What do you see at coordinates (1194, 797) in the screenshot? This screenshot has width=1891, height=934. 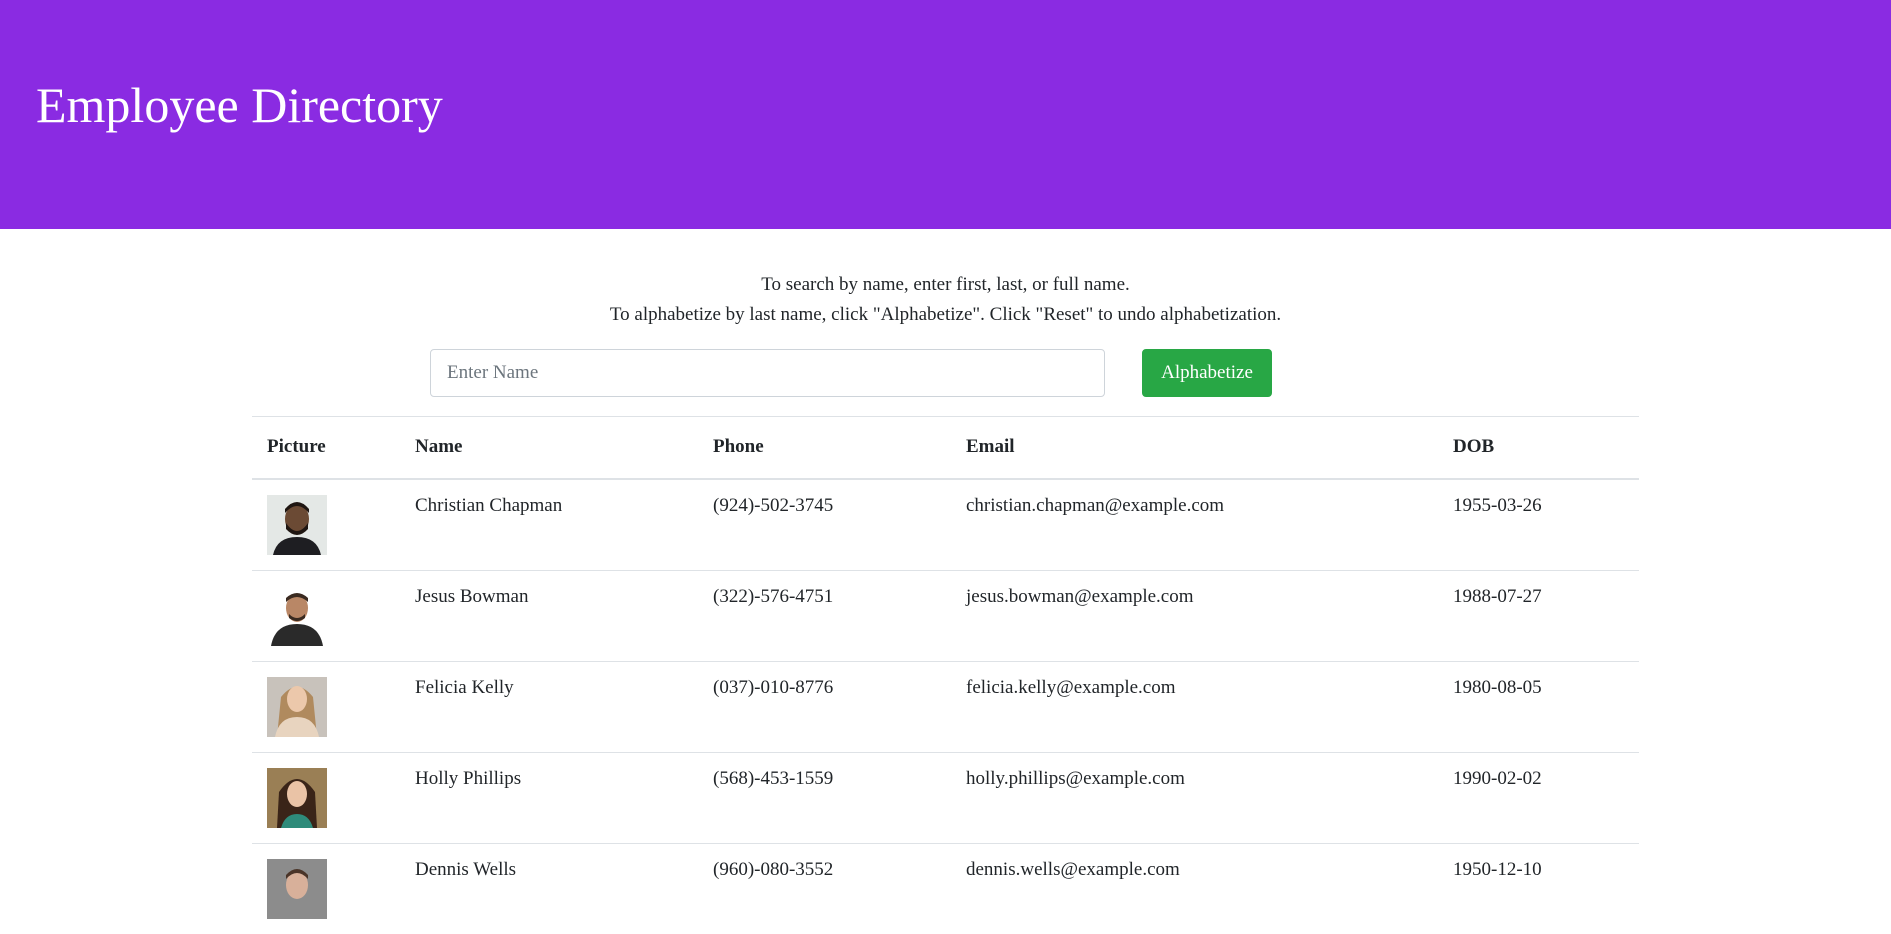 I see `email-cell: holly.phillips@example.com` at bounding box center [1194, 797].